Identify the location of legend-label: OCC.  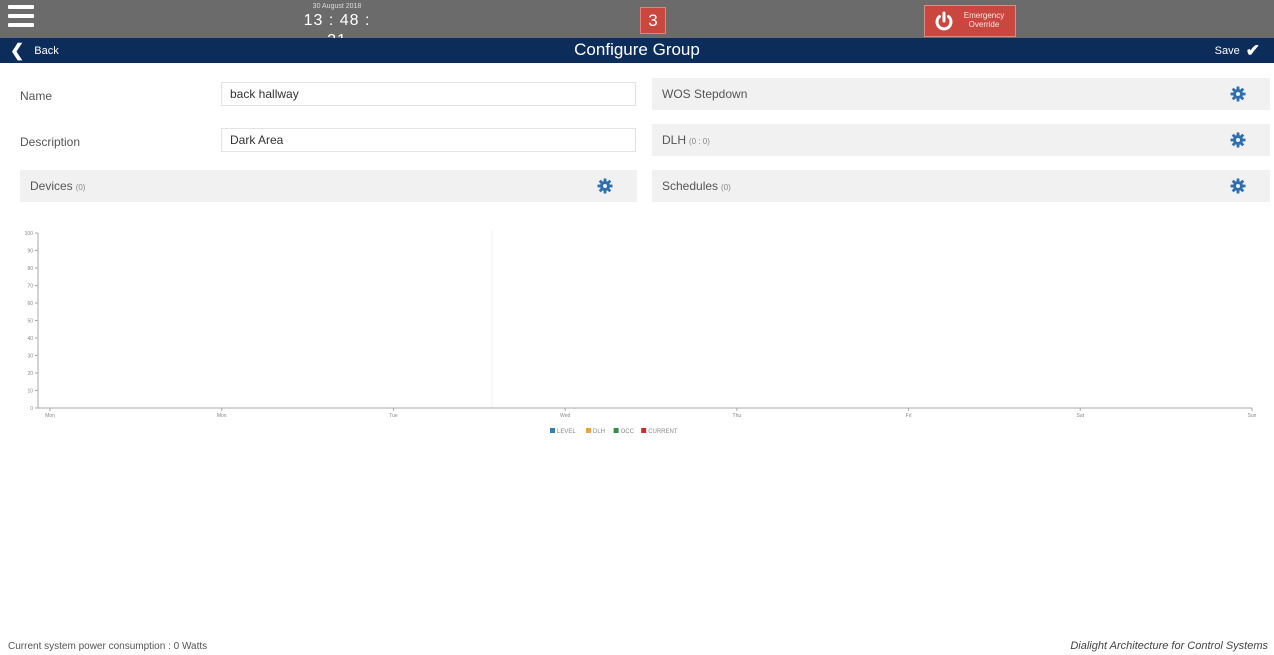
(628, 432).